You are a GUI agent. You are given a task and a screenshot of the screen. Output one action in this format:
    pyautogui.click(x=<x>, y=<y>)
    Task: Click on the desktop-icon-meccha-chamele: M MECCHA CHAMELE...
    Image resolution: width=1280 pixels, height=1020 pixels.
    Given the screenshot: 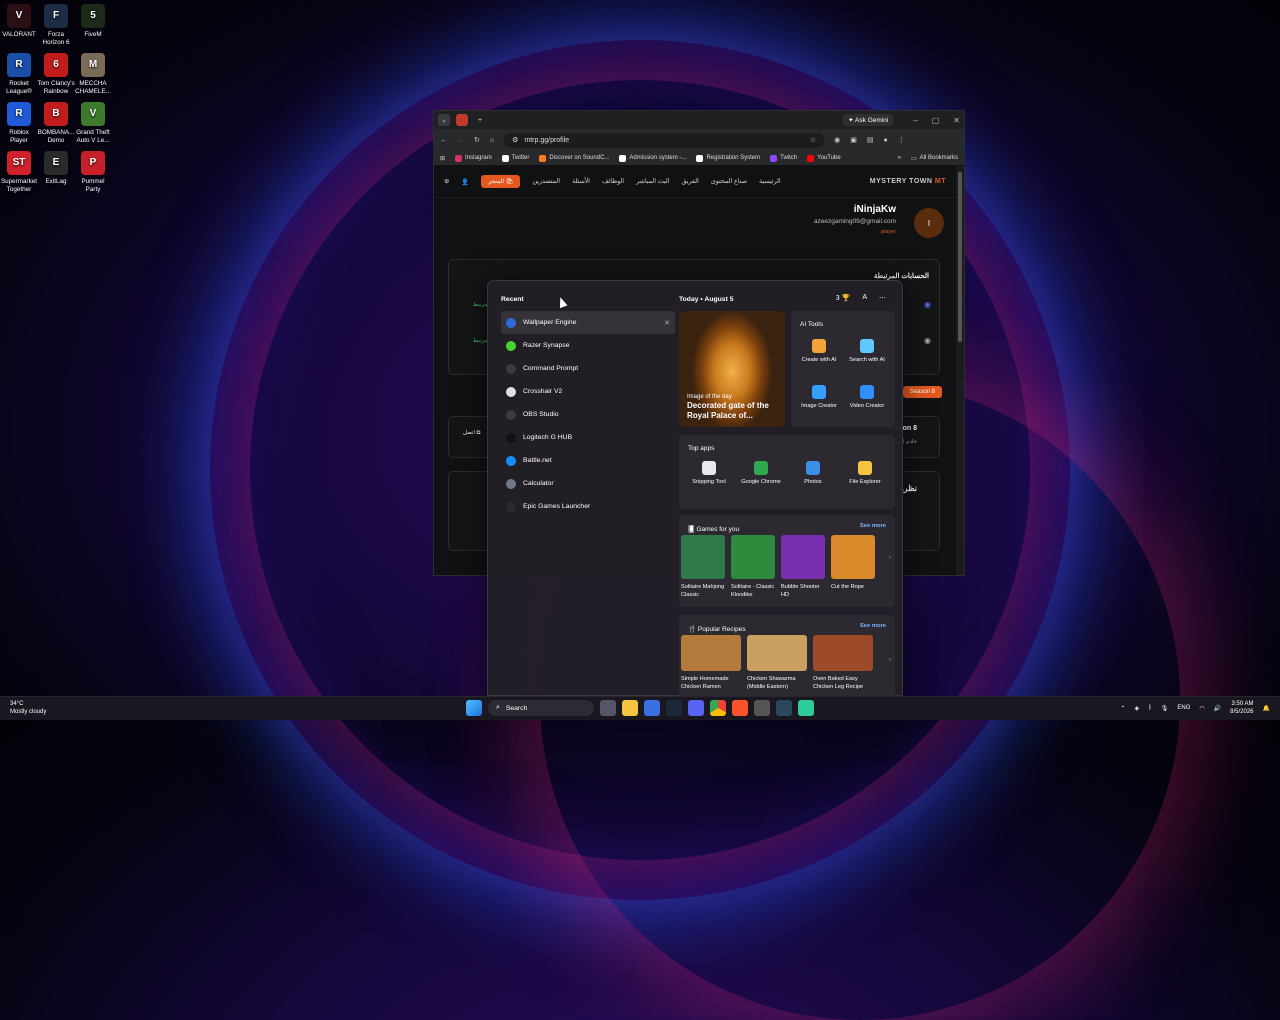 What is the action you would take?
    pyautogui.click(x=93, y=73)
    